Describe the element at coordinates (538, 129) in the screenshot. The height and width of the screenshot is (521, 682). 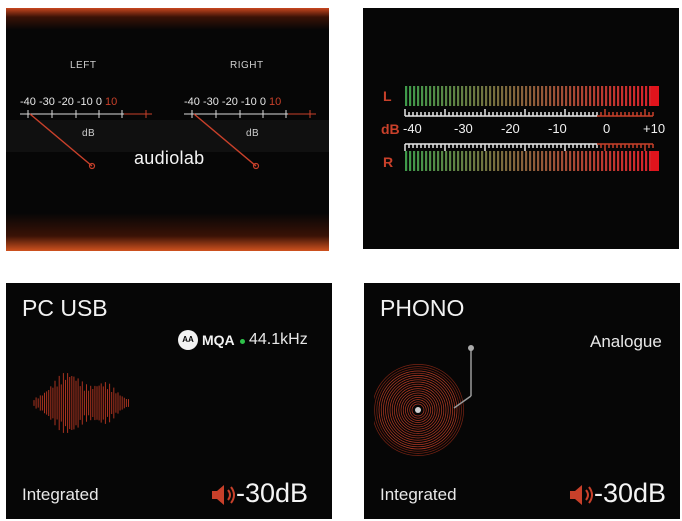
I see `meter-tick-labels: -40 -30 -20 -10 0 +10` at that location.